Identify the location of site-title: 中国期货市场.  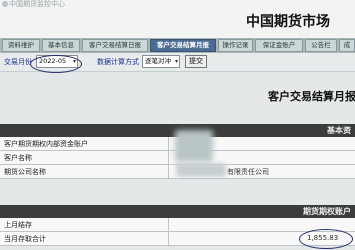
(288, 22).